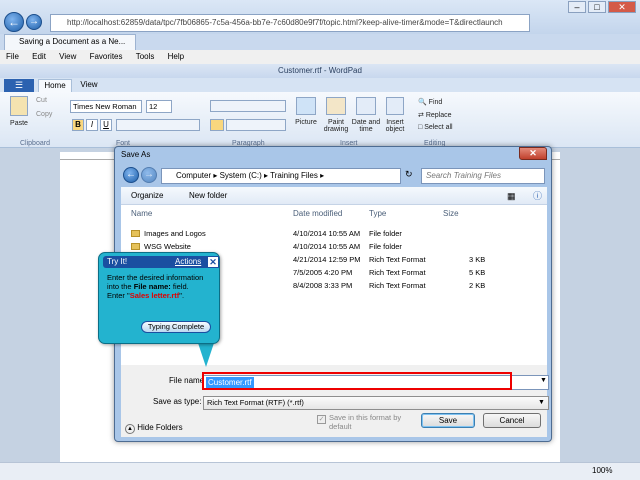 The height and width of the screenshot is (480, 640). What do you see at coordinates (512, 420) in the screenshot?
I see `cancel-button: Cancel` at bounding box center [512, 420].